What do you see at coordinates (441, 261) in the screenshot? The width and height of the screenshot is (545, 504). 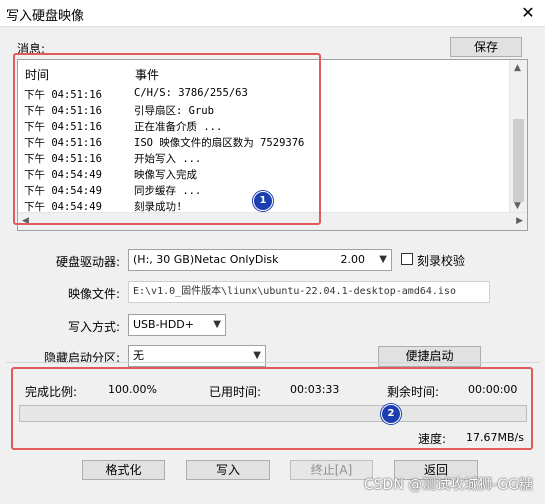 I see `verify-label: 刻录校验` at bounding box center [441, 261].